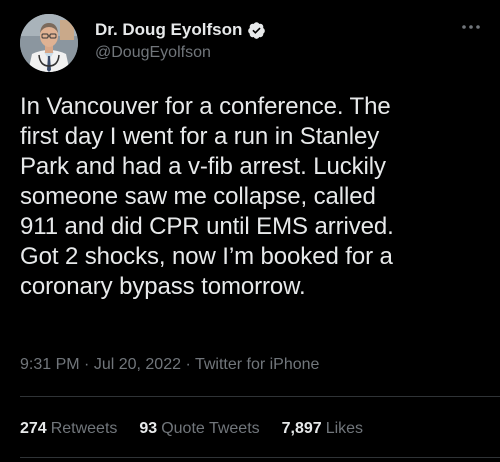 Image resolution: width=500 pixels, height=462 pixels. I want to click on quote-tweets-stat: 93 Quote Tweets, so click(199, 429).